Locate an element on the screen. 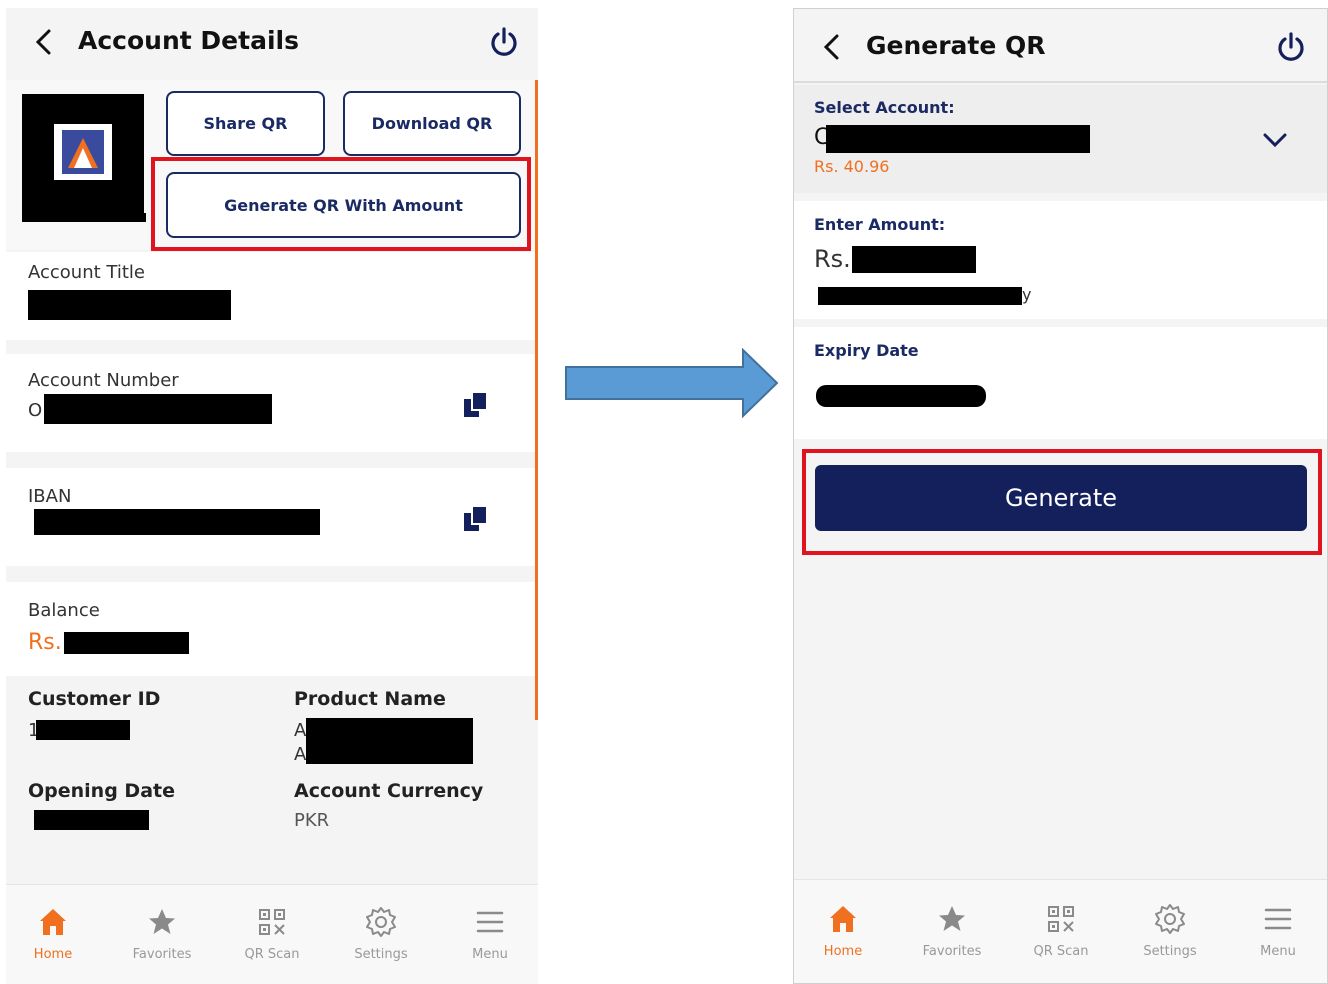  download-qr-button: Download QR is located at coordinates (432, 123).